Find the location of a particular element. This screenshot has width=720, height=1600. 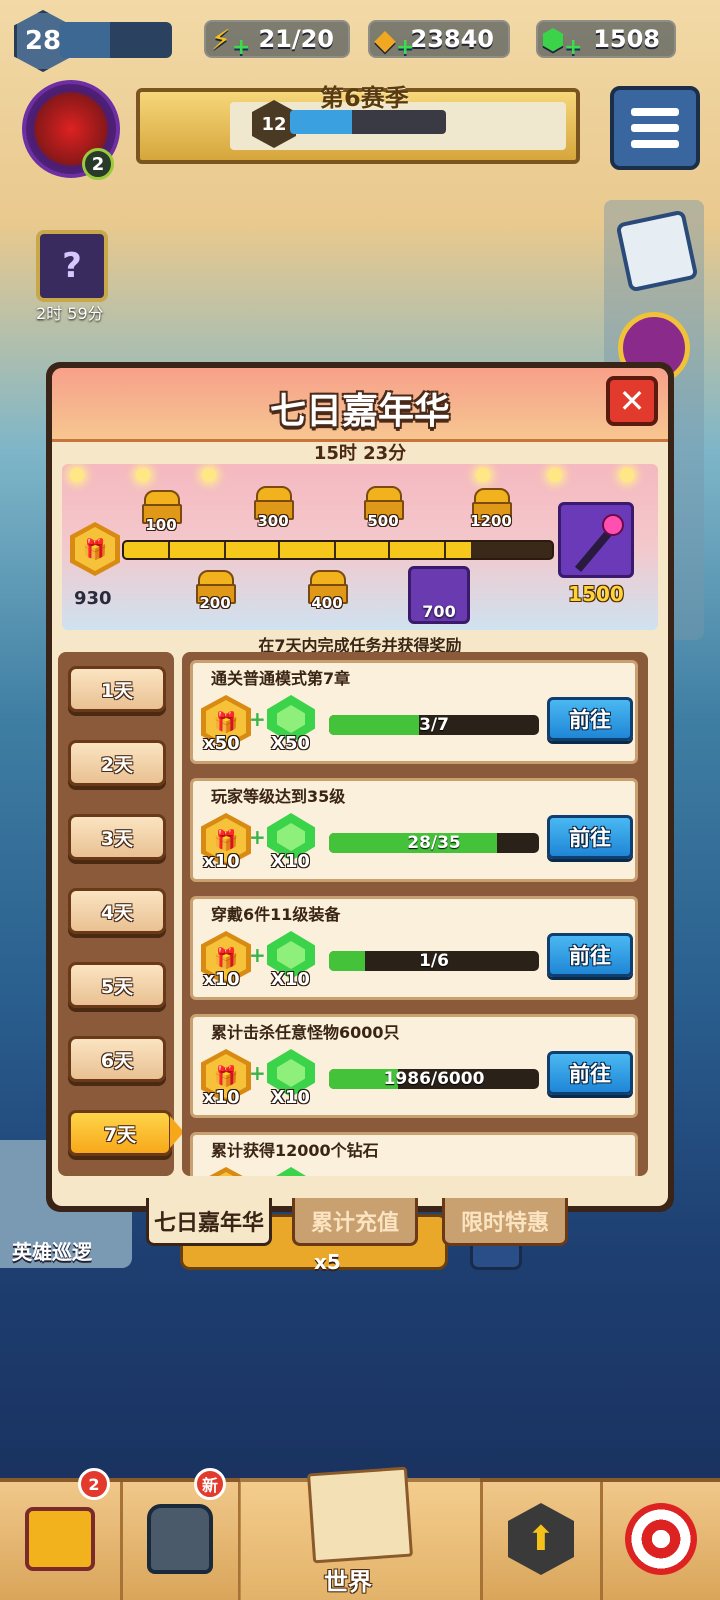

task-progress-text: 3/7 is located at coordinates (434, 725).